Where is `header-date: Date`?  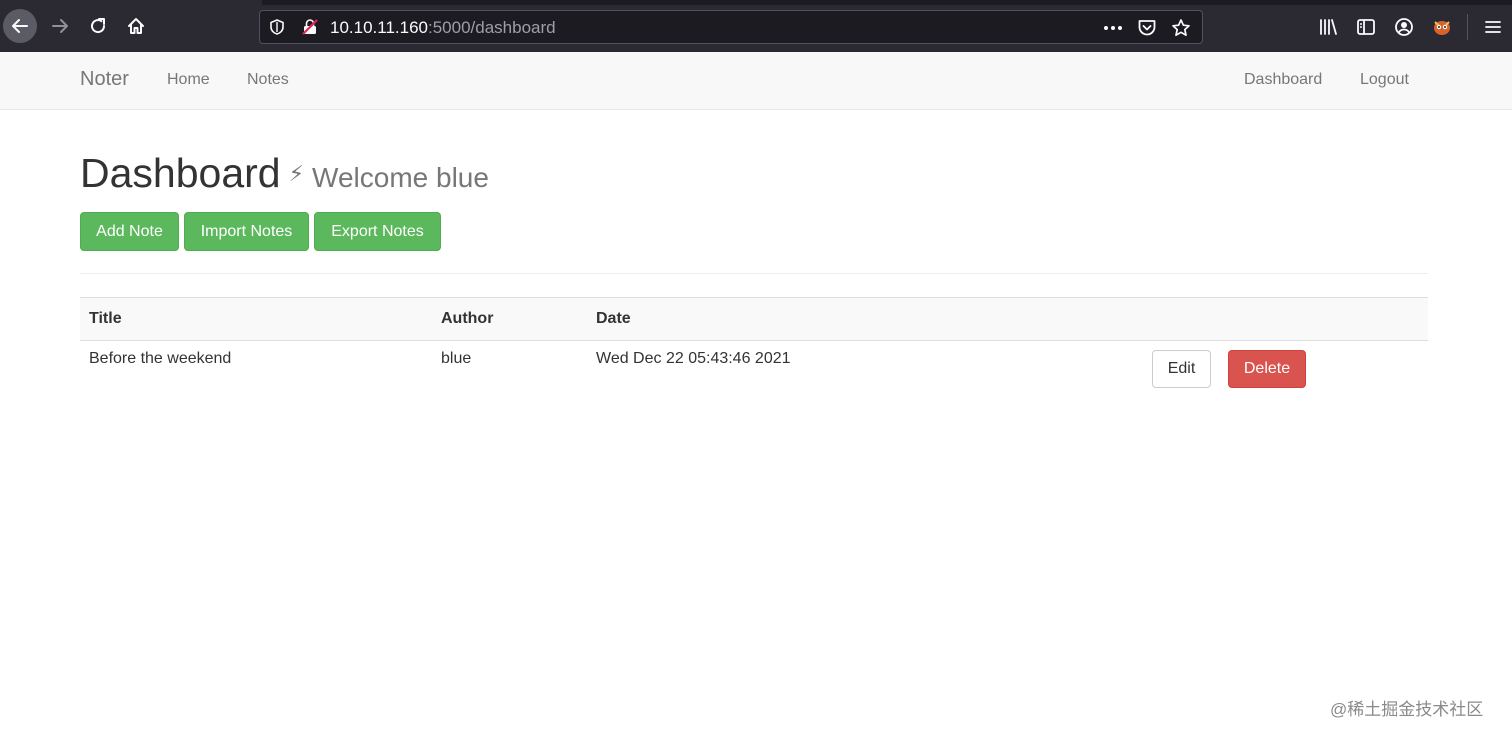
header-date: Date is located at coordinates (865, 319).